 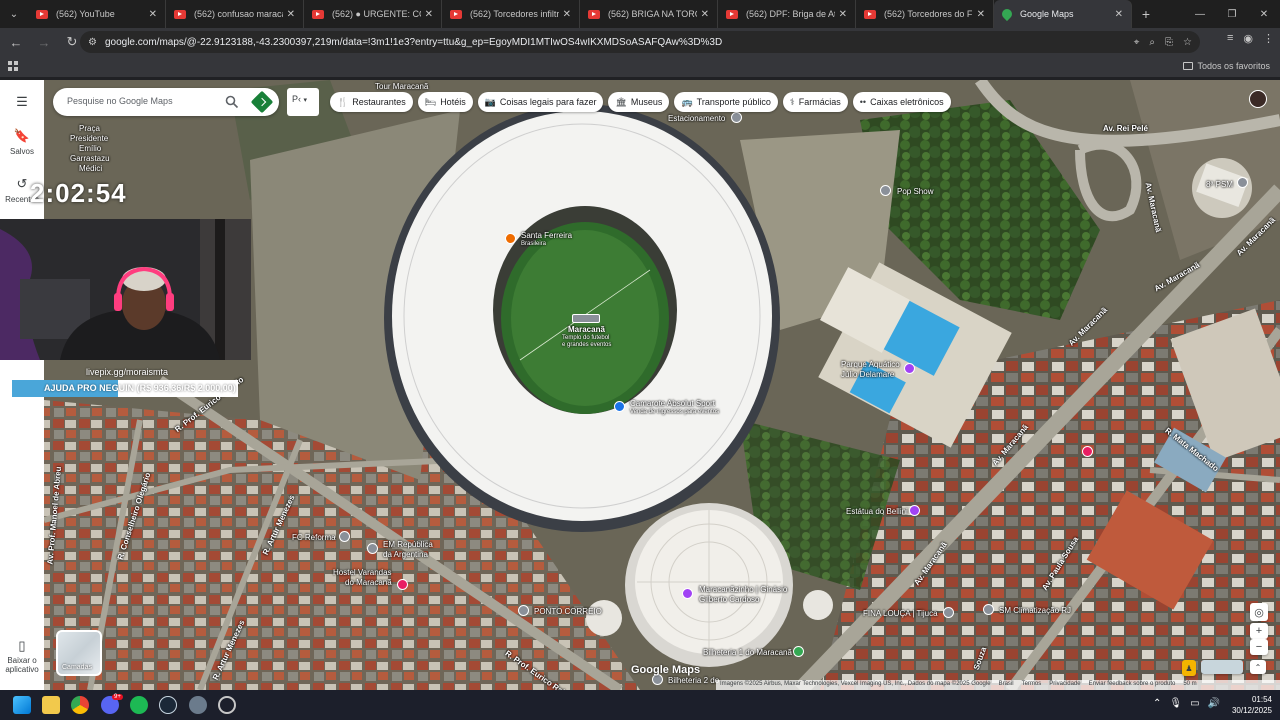 I want to click on browser-menu-icon: ⋮, so click(x=1268, y=38).